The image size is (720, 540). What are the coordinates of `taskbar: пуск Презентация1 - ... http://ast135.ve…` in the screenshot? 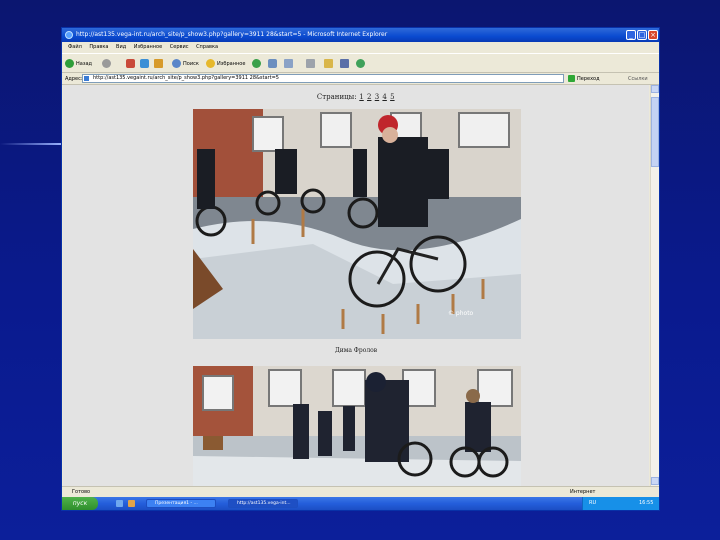 It's located at (360, 503).